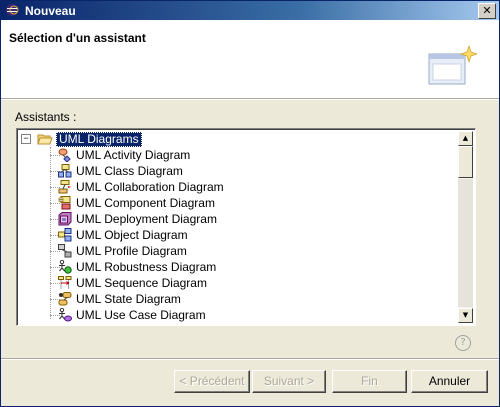  Describe the element at coordinates (250, 99) in the screenshot. I see `header-separator` at that location.